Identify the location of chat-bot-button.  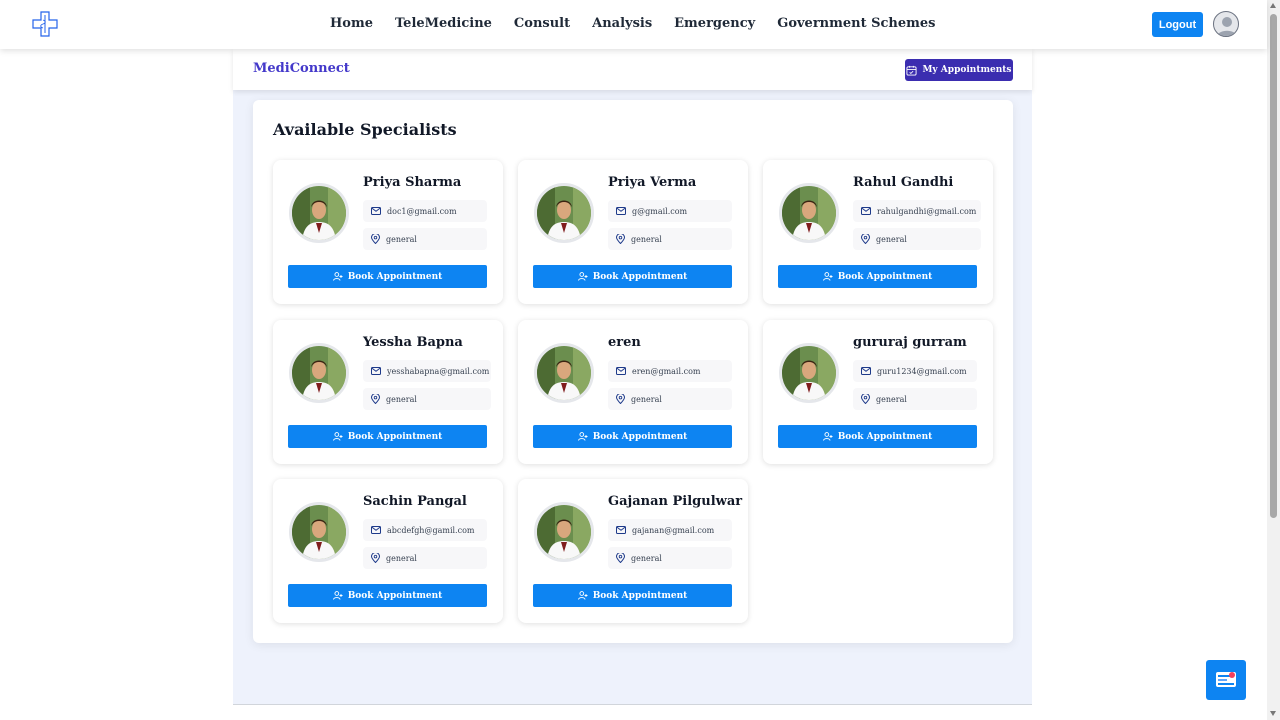
(1226, 680).